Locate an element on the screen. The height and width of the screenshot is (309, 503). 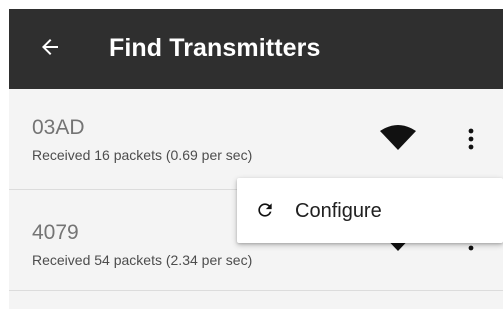
more-vert-icon is located at coordinates (471, 139).